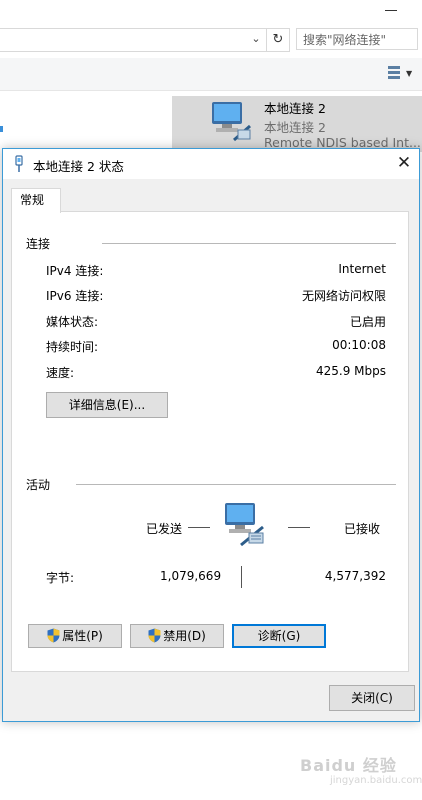 The height and width of the screenshot is (800, 422). I want to click on ipv4-value: Internet, so click(362, 269).